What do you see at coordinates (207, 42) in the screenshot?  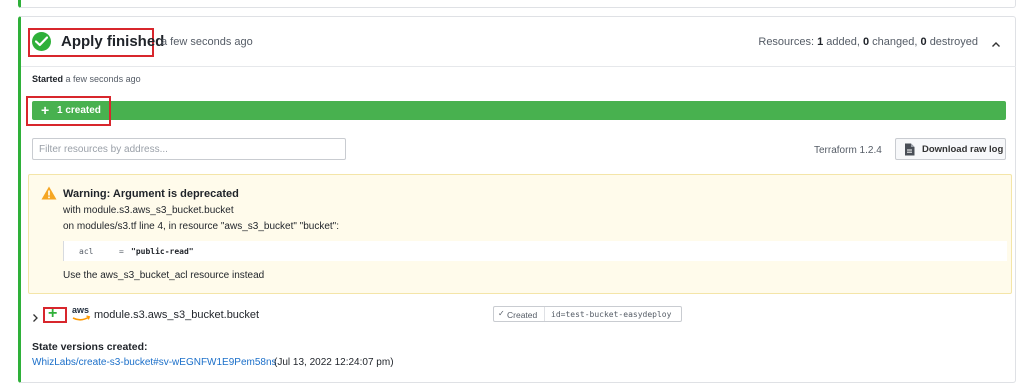 I see `apply-status-time: a few seconds ago` at bounding box center [207, 42].